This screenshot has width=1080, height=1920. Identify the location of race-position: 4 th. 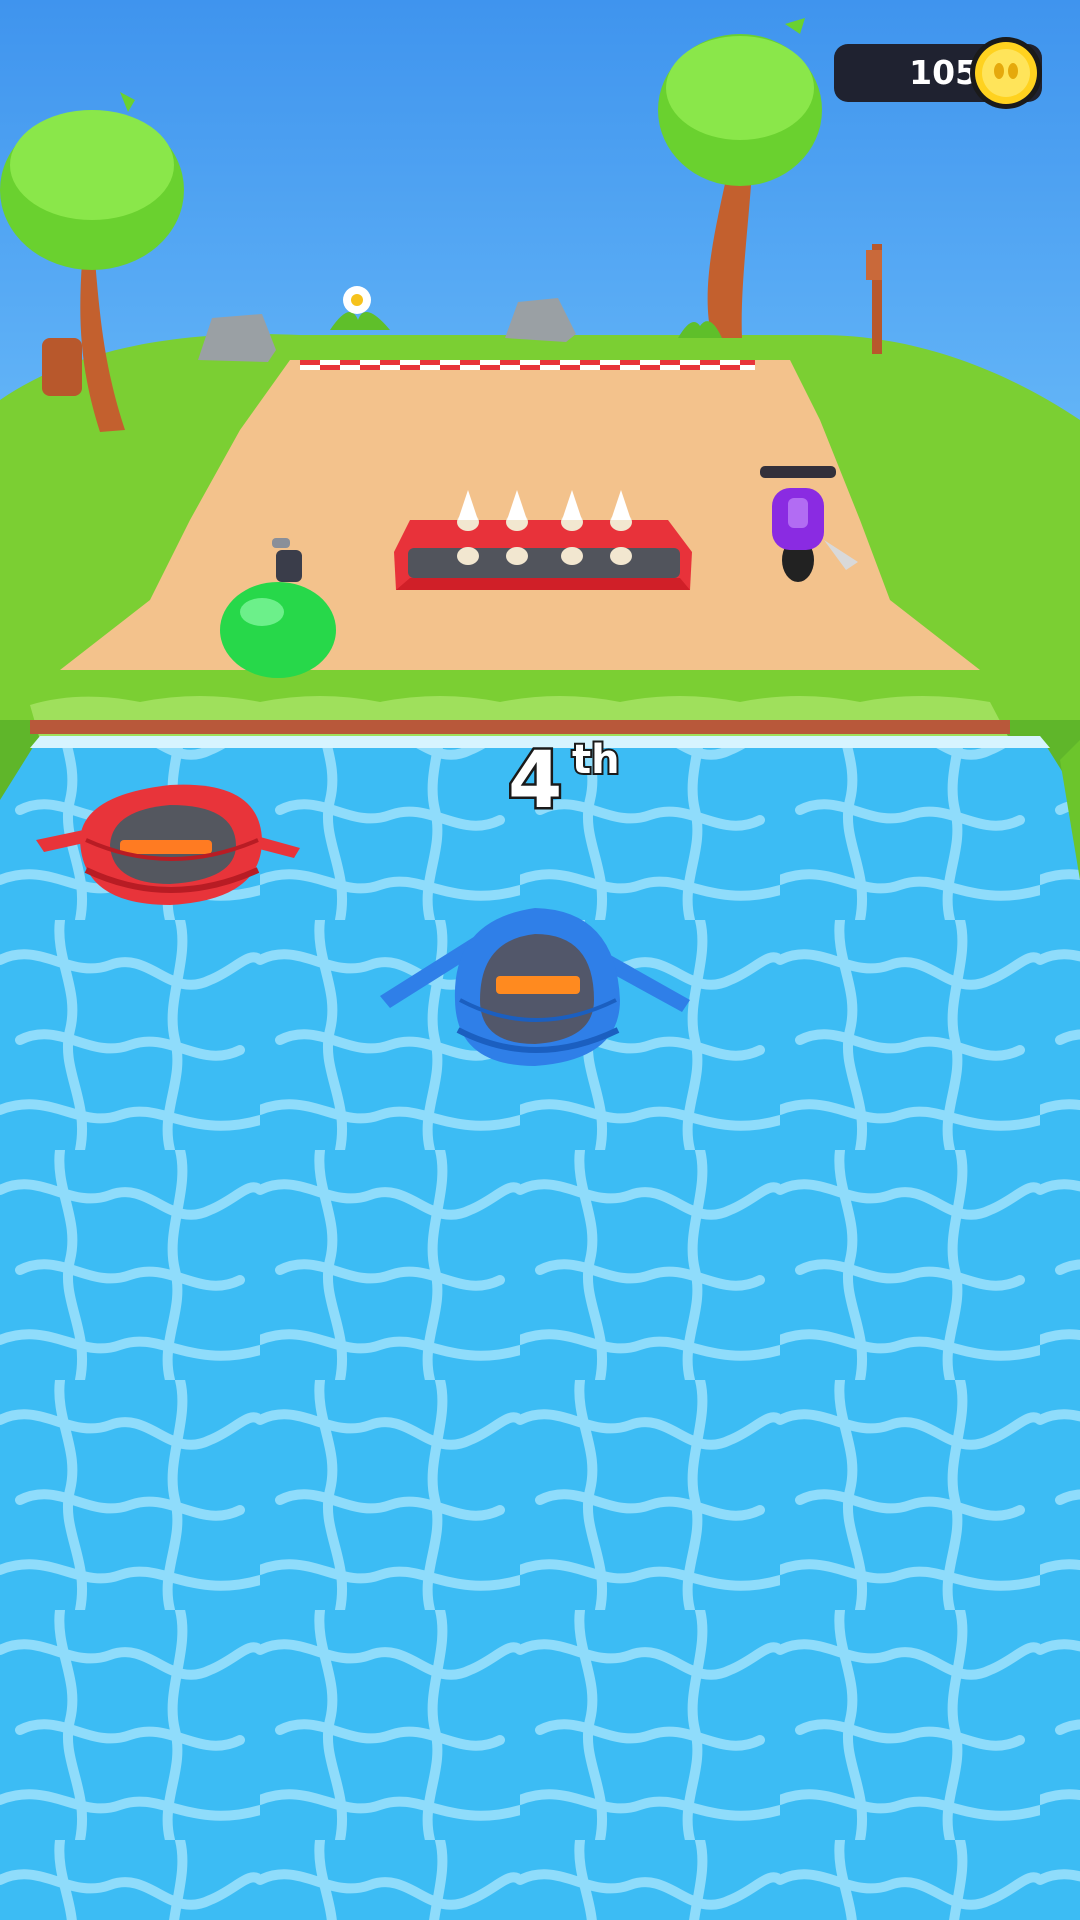
(576, 789).